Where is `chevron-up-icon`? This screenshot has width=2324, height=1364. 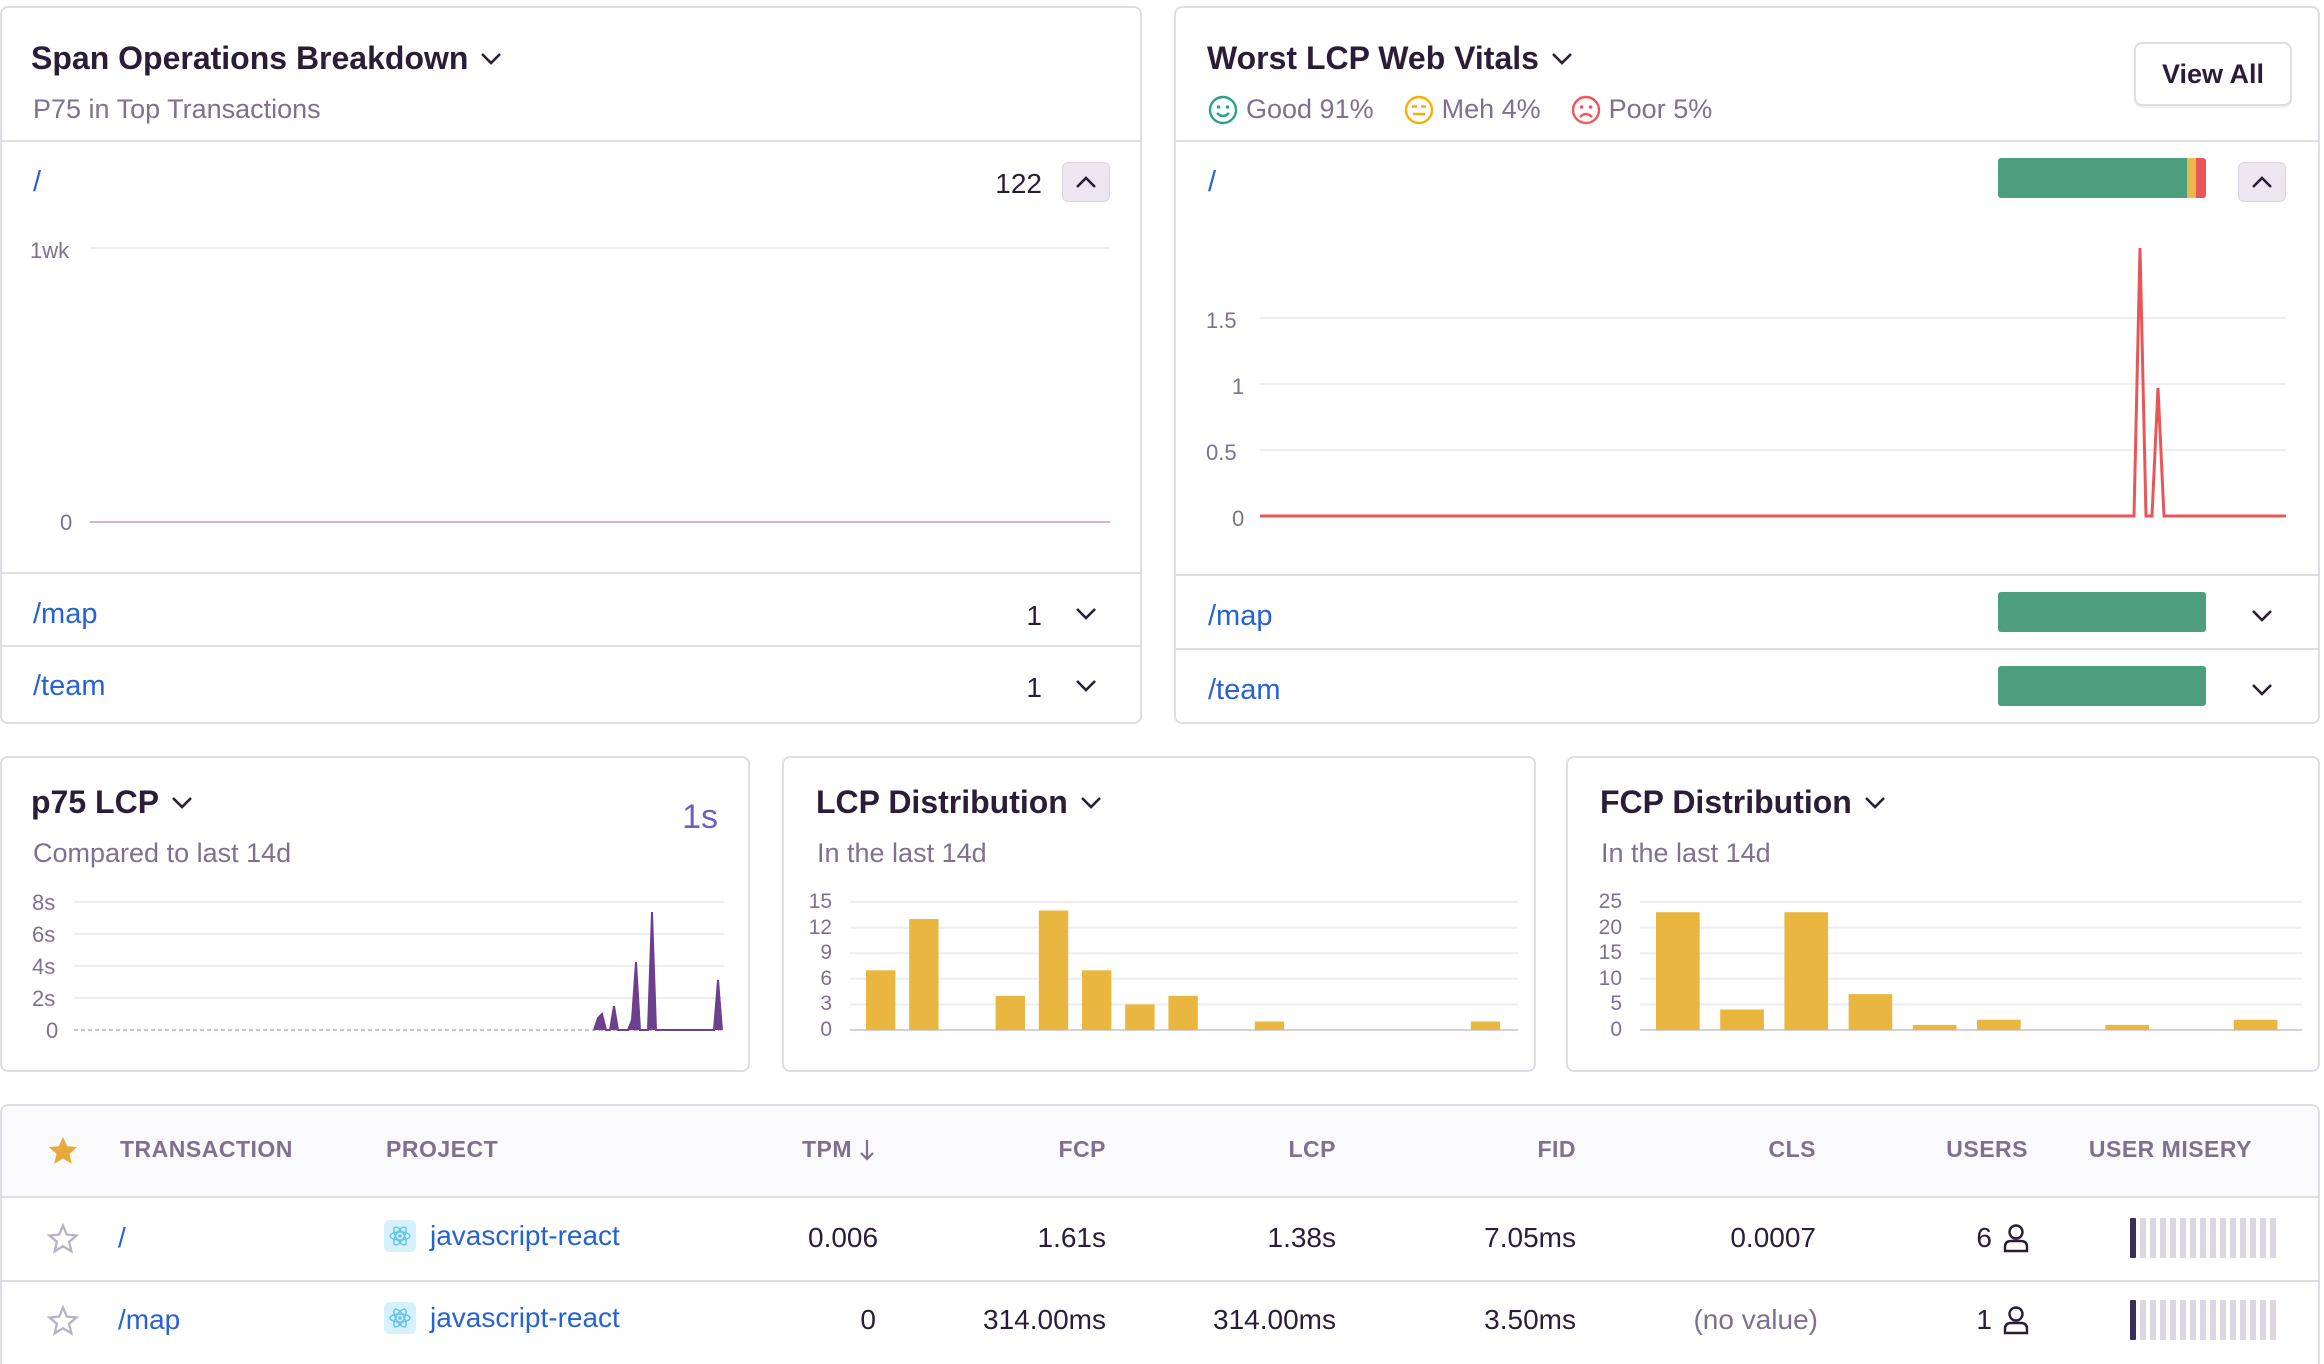
chevron-up-icon is located at coordinates (2262, 182).